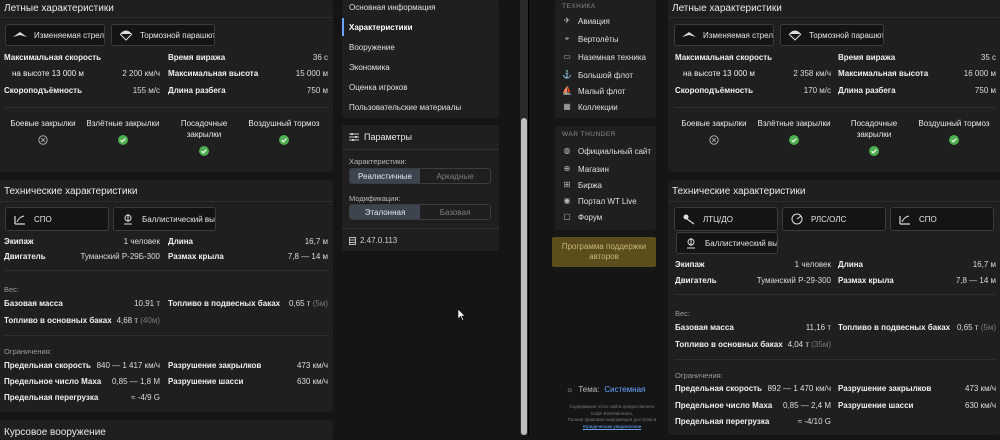  Describe the element at coordinates (455, 176) in the screenshot. I see `opt-arcade: Аркадные` at that location.